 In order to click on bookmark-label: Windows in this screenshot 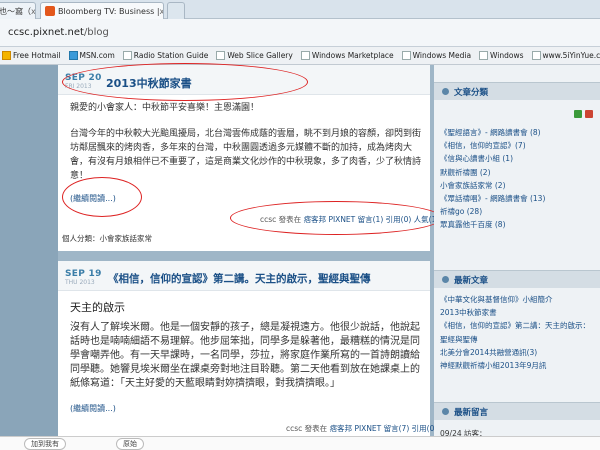, I will do `click(507, 55)`.